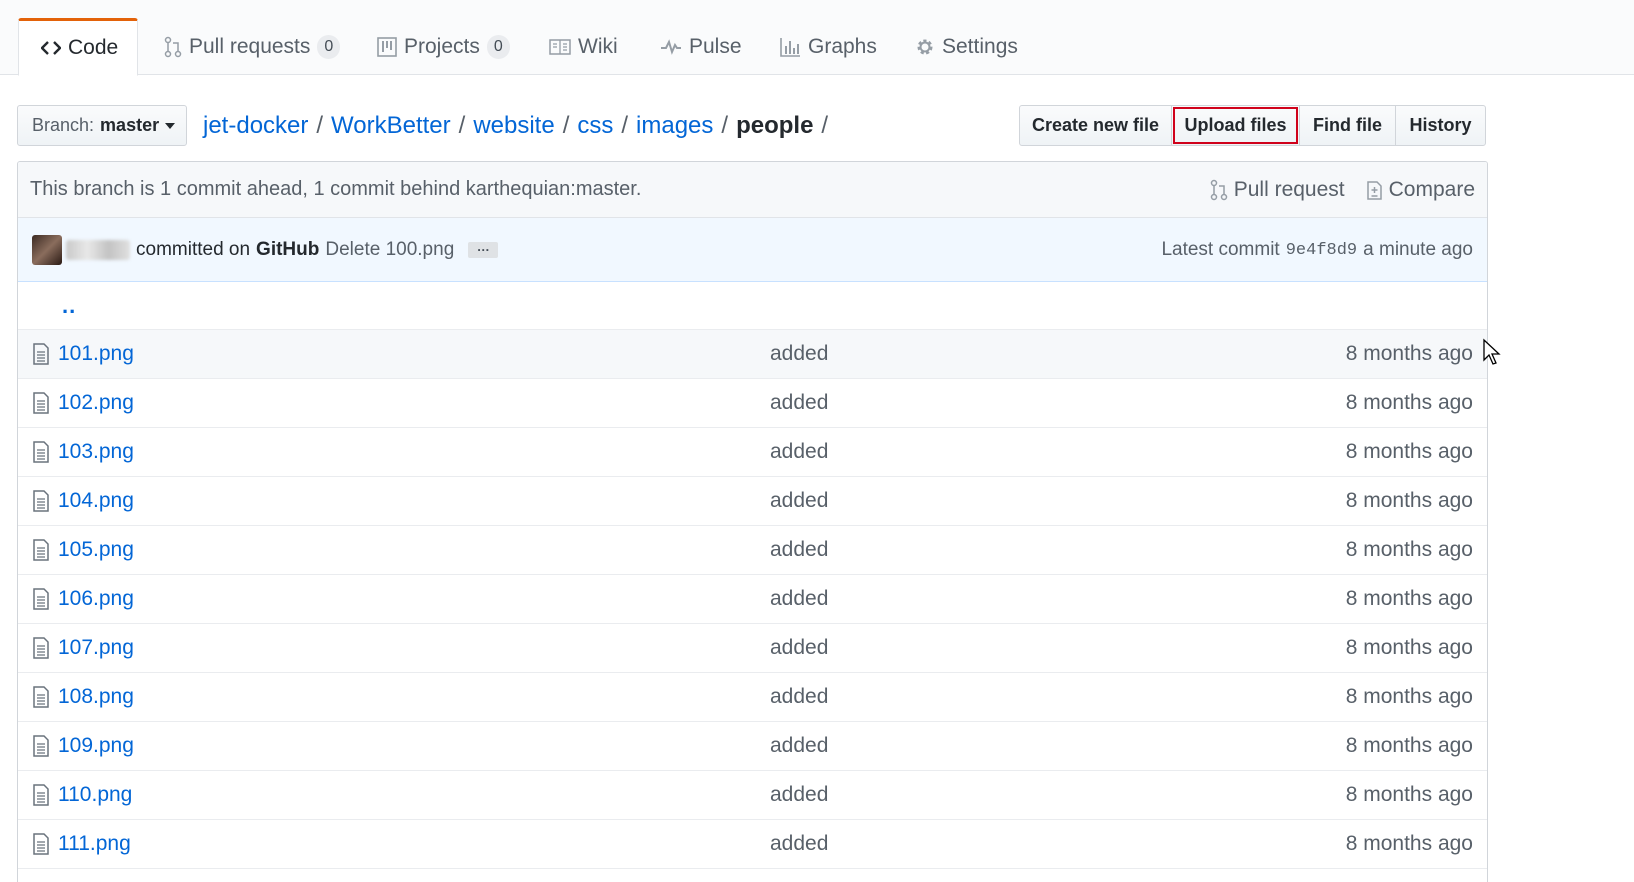 Image resolution: width=1634 pixels, height=882 pixels. I want to click on commit-message-link: Delete 100.png, so click(389, 250).